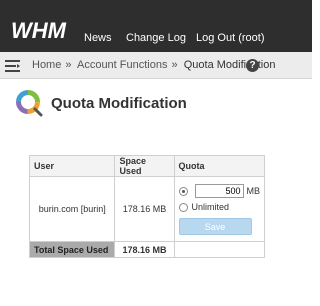  I want to click on table-header-row: User Space Used Quota, so click(146, 166).